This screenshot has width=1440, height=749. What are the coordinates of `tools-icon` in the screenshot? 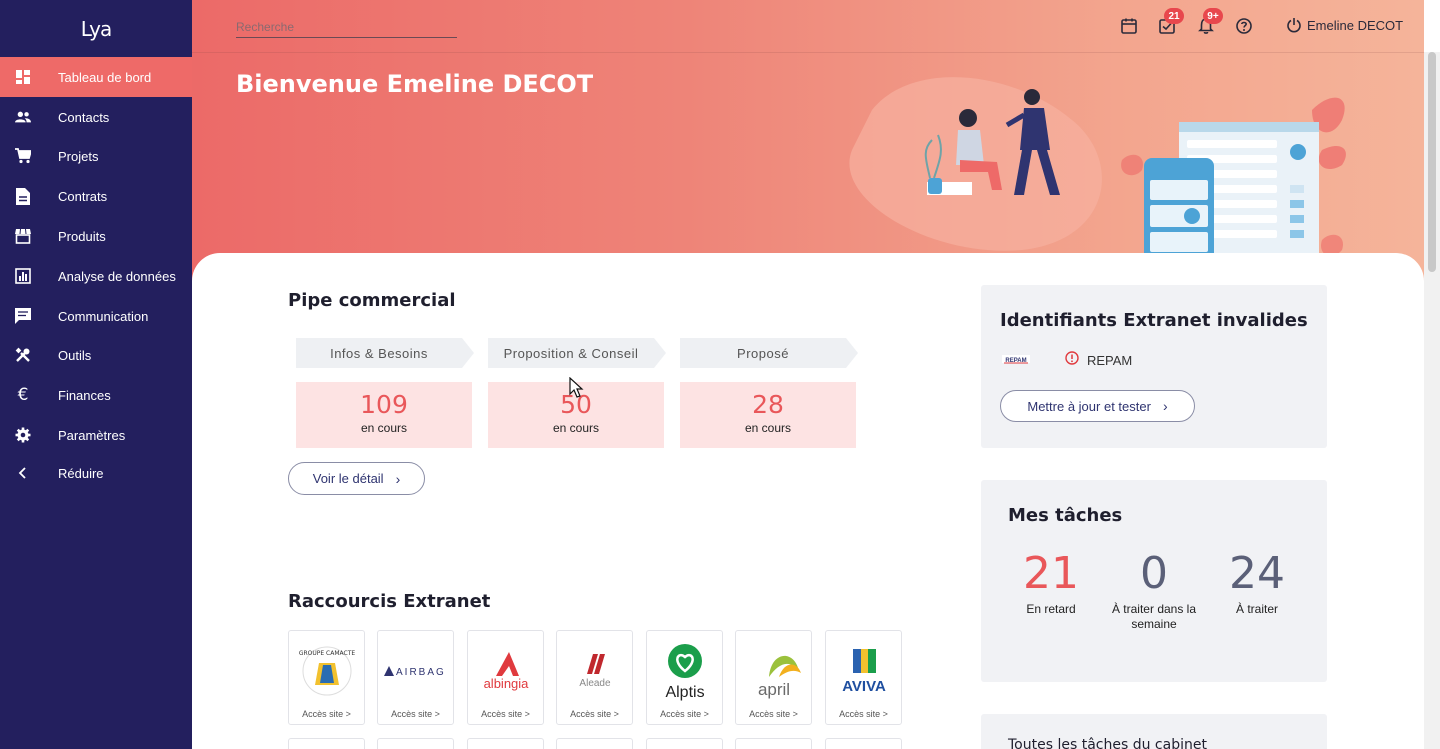 It's located at (23, 355).